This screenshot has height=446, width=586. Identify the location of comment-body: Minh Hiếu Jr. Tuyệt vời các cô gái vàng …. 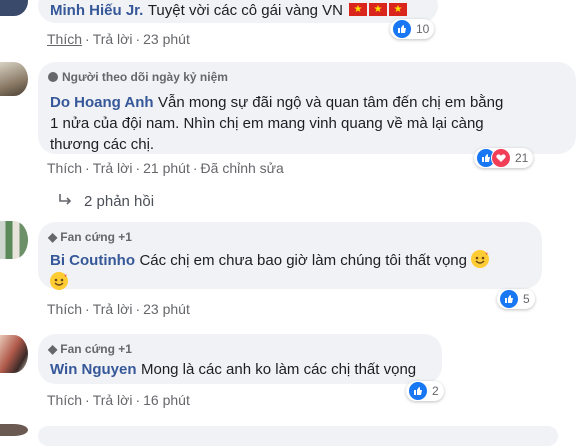
(229, 11).